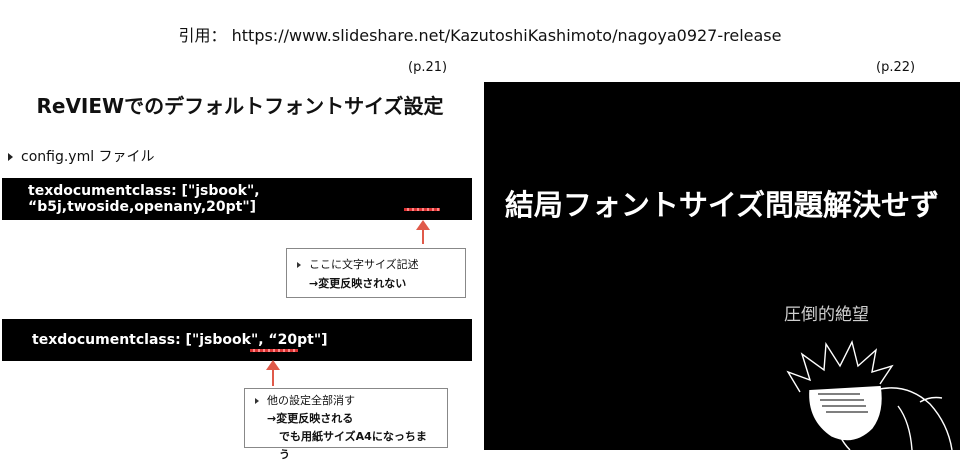 Image resolution: width=960 pixels, height=464 pixels. I want to click on slide-headline: 結局フォントサイズ問題解決せず, so click(722, 205).